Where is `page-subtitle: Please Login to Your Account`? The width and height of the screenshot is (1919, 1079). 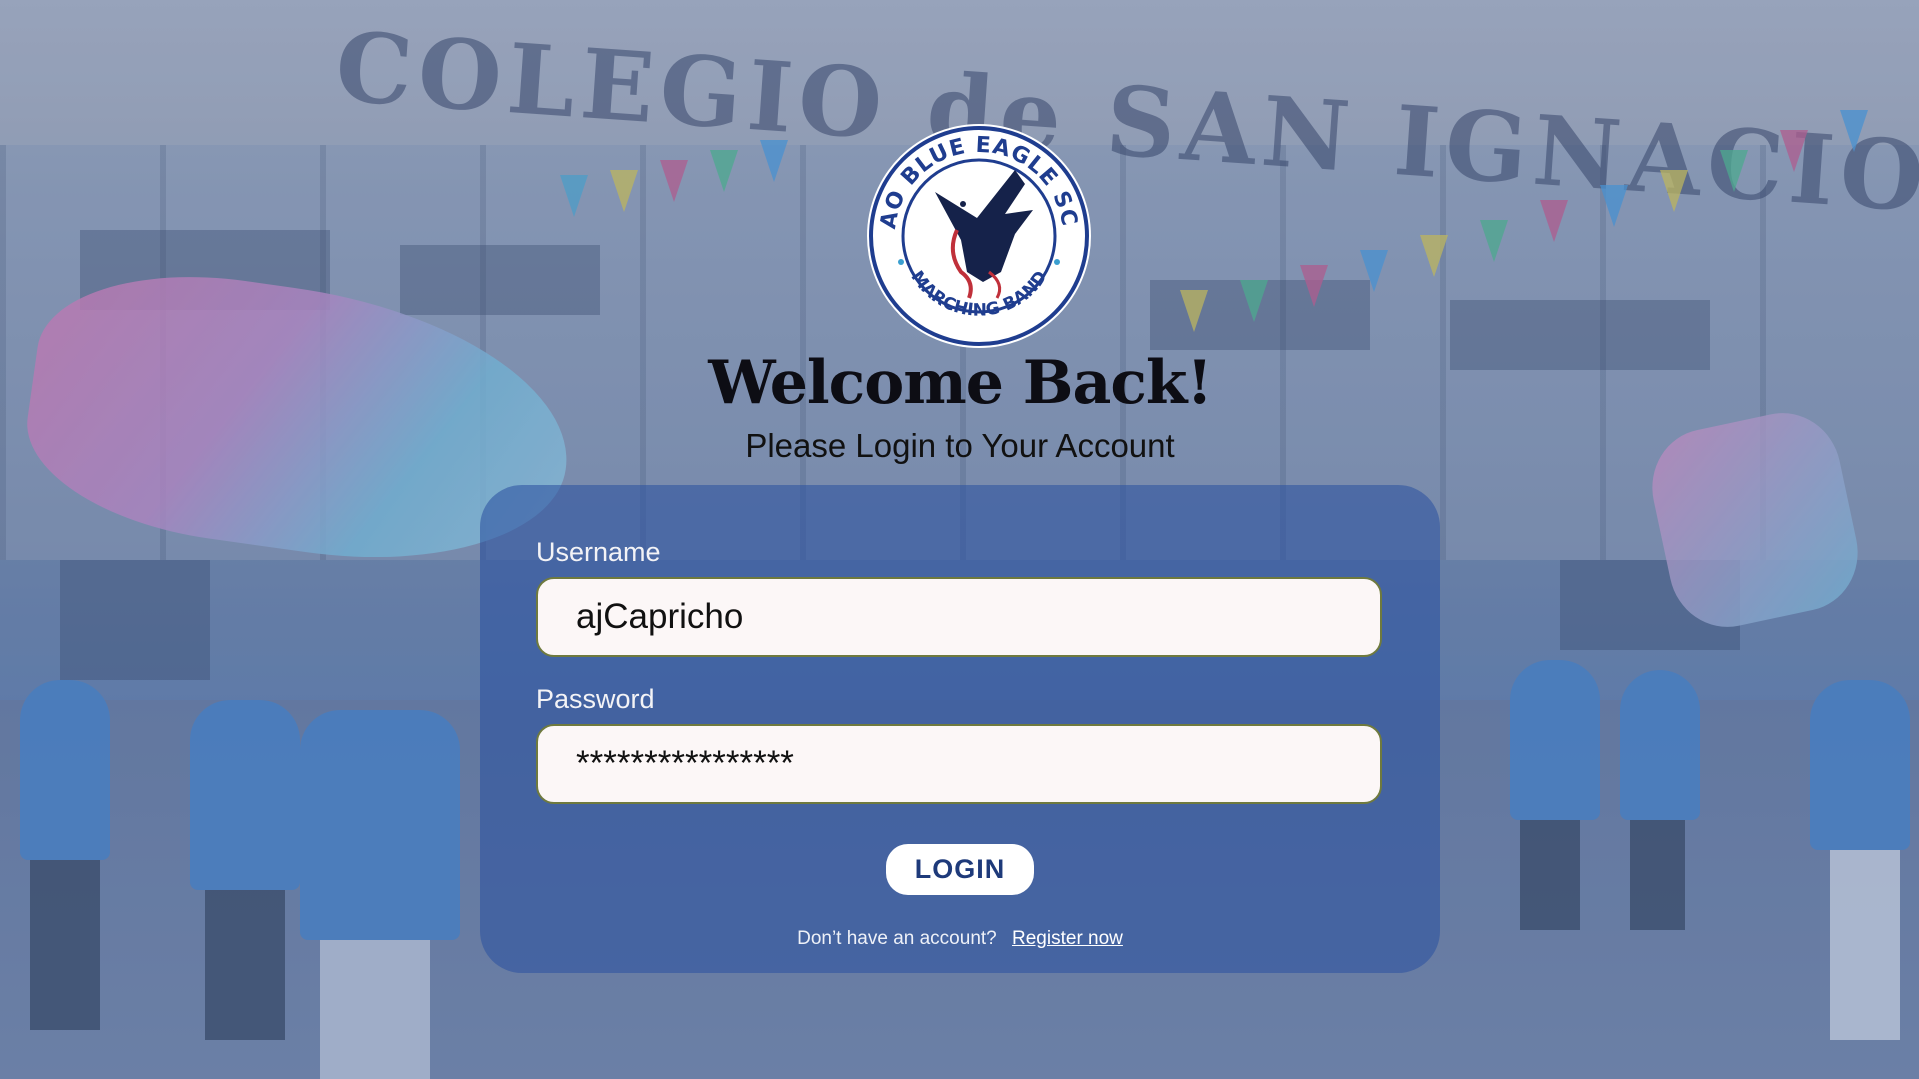
page-subtitle: Please Login to Your Account is located at coordinates (960, 445).